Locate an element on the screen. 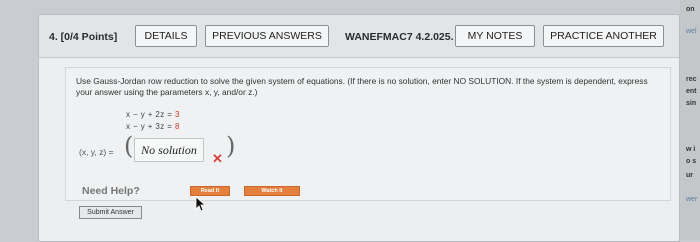 This screenshot has height=242, width=700. answer-tuple-label: (x, y, z) = is located at coordinates (96, 152).